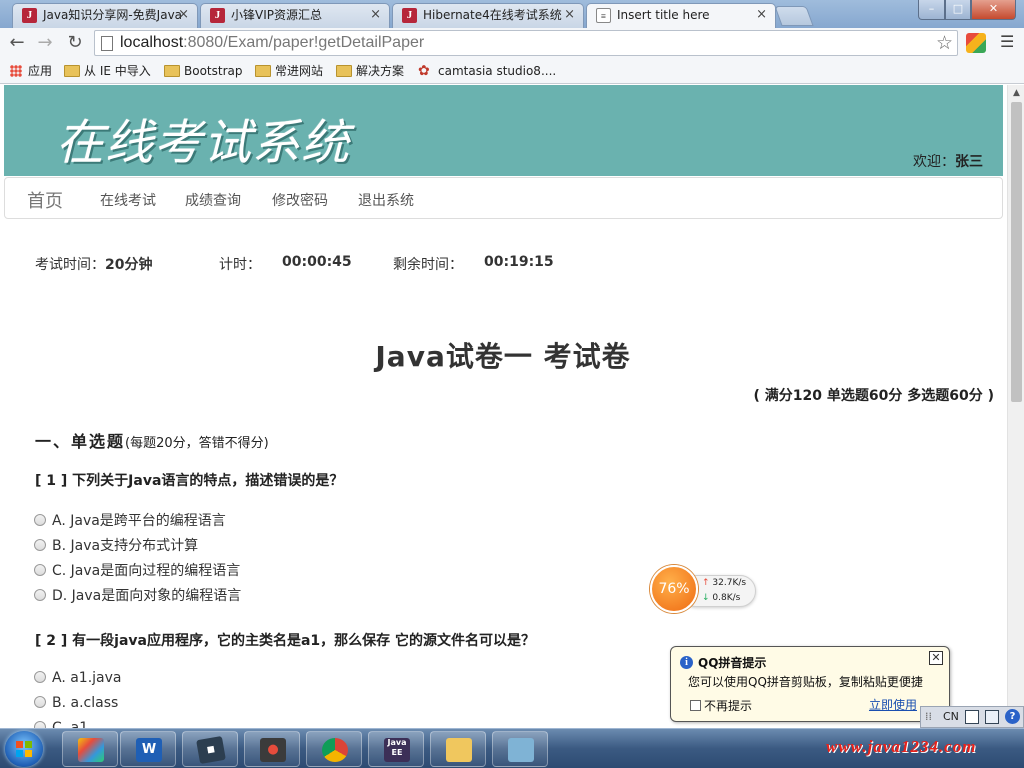 The height and width of the screenshot is (768, 1024). What do you see at coordinates (272, 749) in the screenshot?
I see `taskbar-tool: ●` at bounding box center [272, 749].